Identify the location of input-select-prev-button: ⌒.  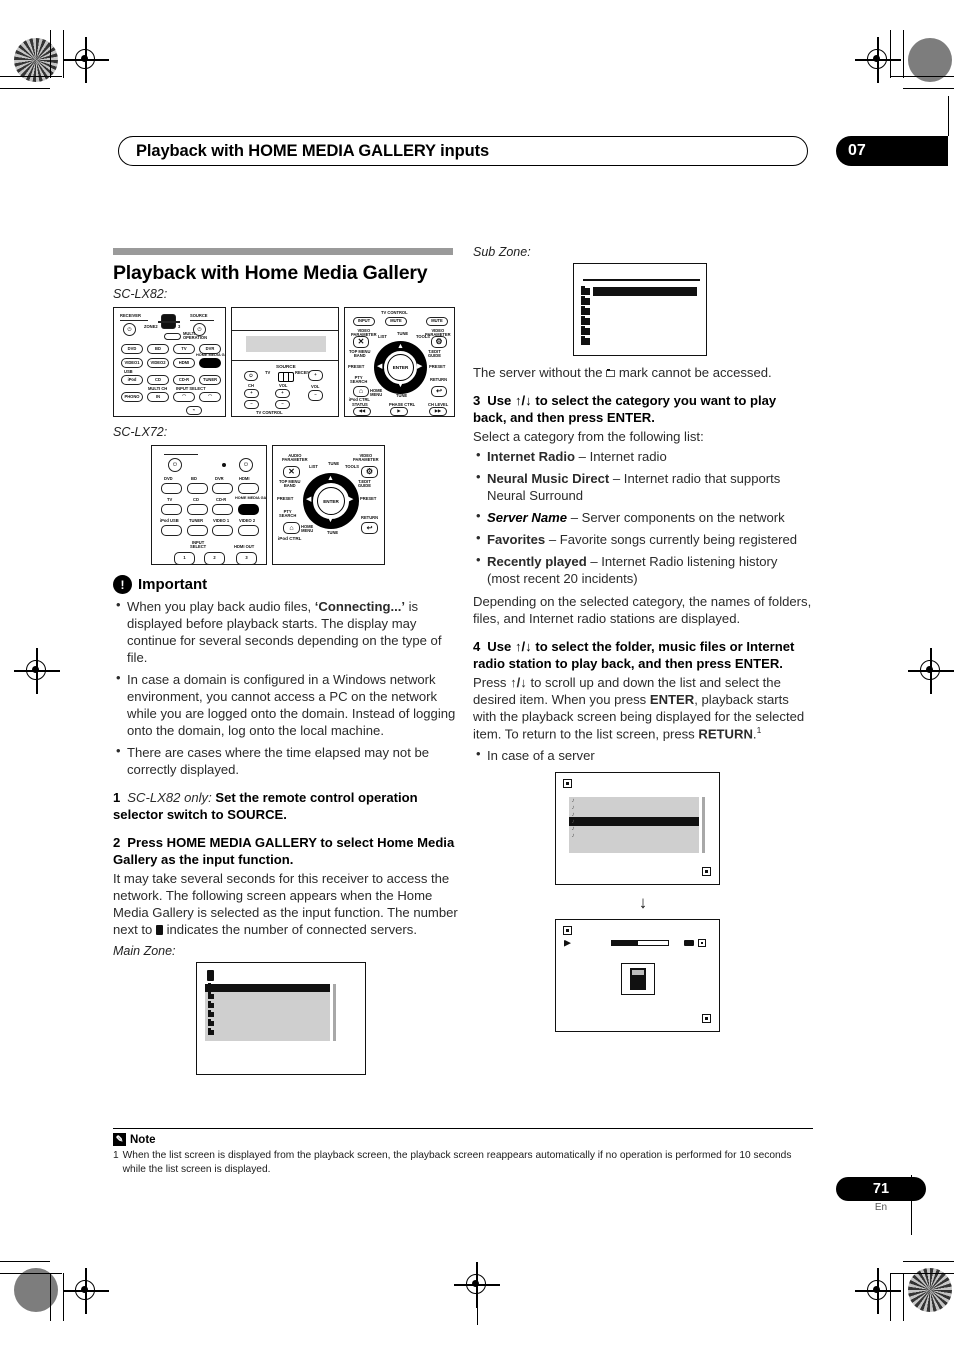
(184, 397).